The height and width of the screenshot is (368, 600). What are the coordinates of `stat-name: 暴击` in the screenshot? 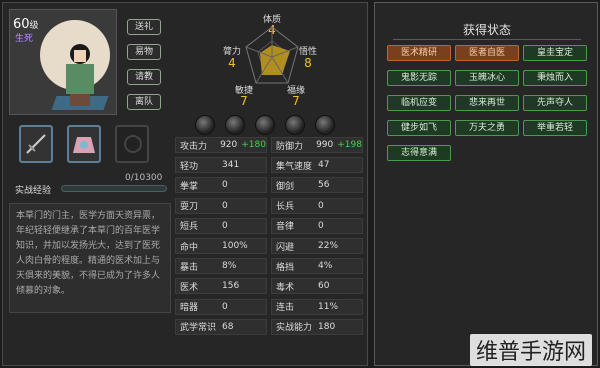 It's located at (189, 267).